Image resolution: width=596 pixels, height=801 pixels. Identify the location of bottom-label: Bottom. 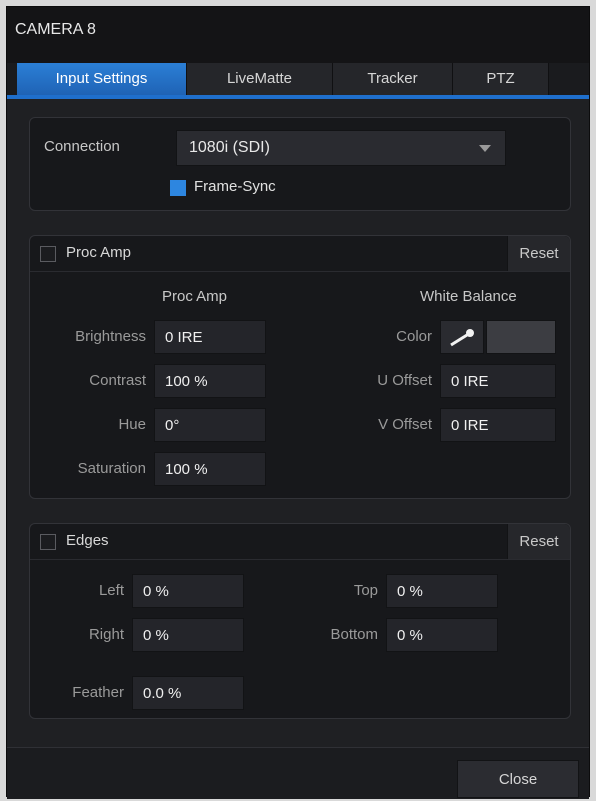
(354, 634).